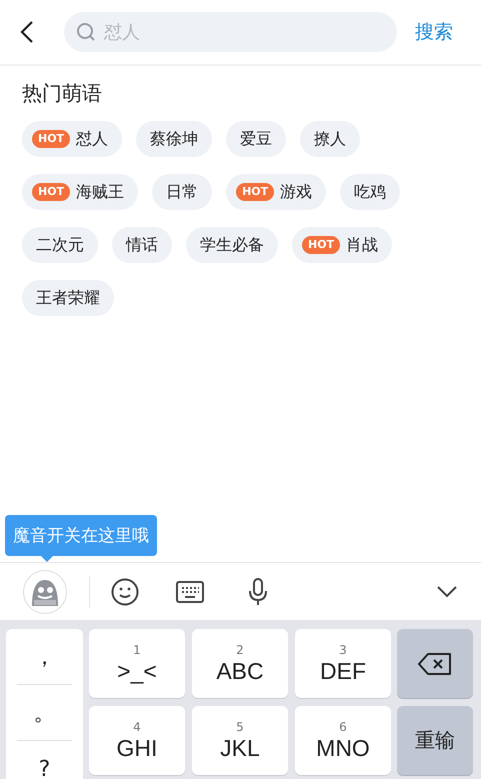 This screenshot has width=481, height=779. Describe the element at coordinates (174, 139) in the screenshot. I see `tag-chip: 蔡徐坤` at that location.